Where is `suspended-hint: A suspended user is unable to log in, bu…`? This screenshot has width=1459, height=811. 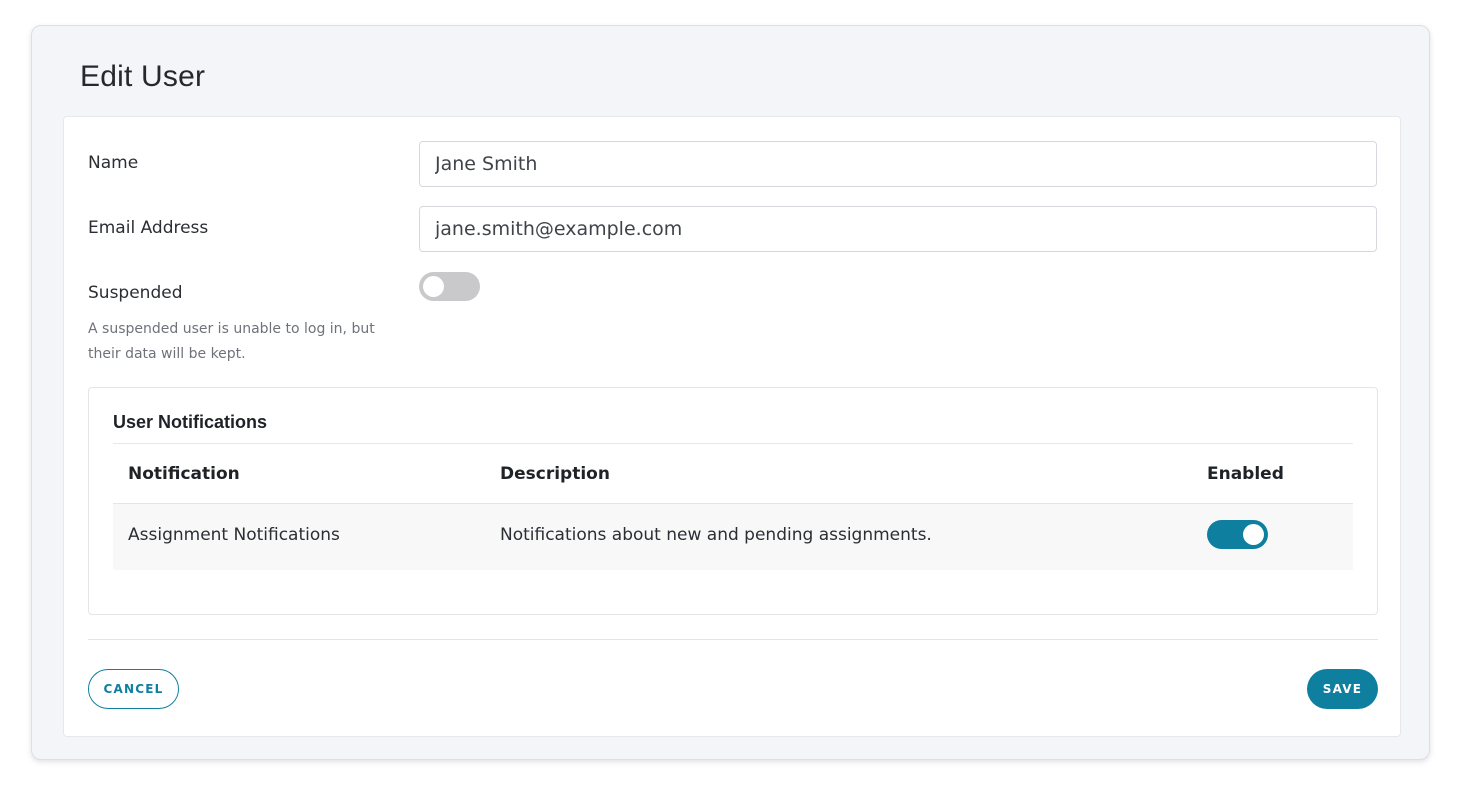
suspended-hint: A suspended user is unable to log in, bu… is located at coordinates (231, 341).